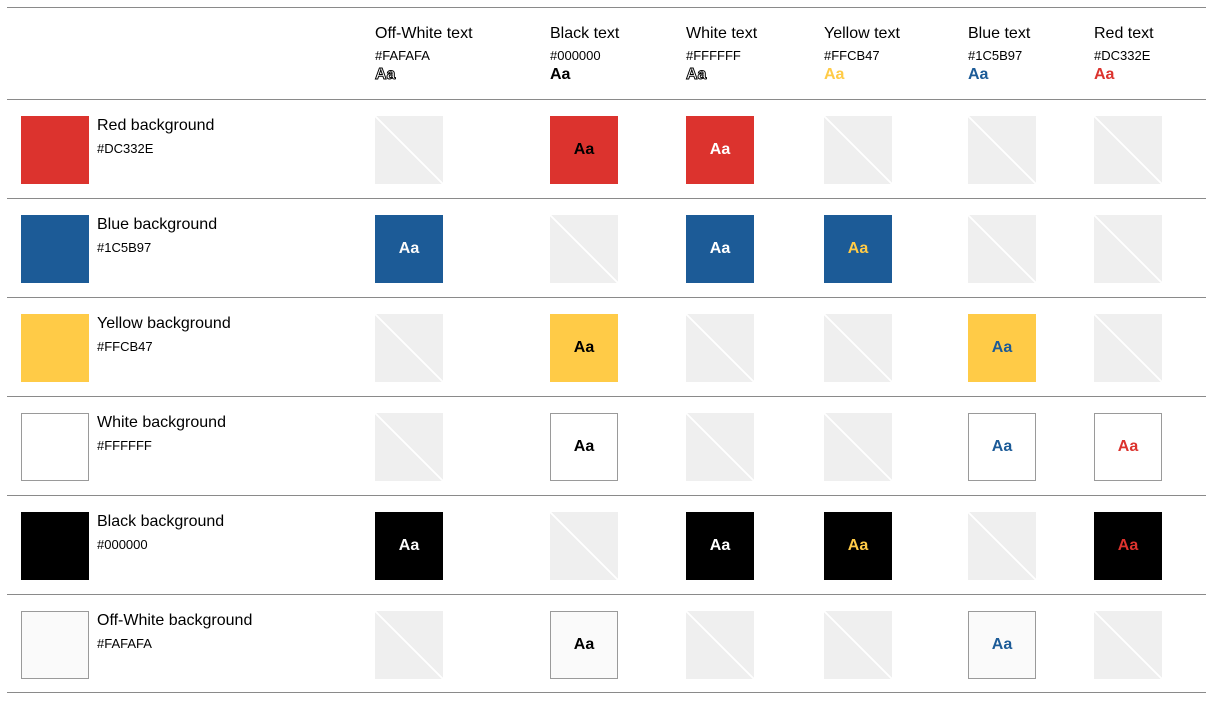  Describe the element at coordinates (424, 33) in the screenshot. I see `column-title: Off-White text` at that location.